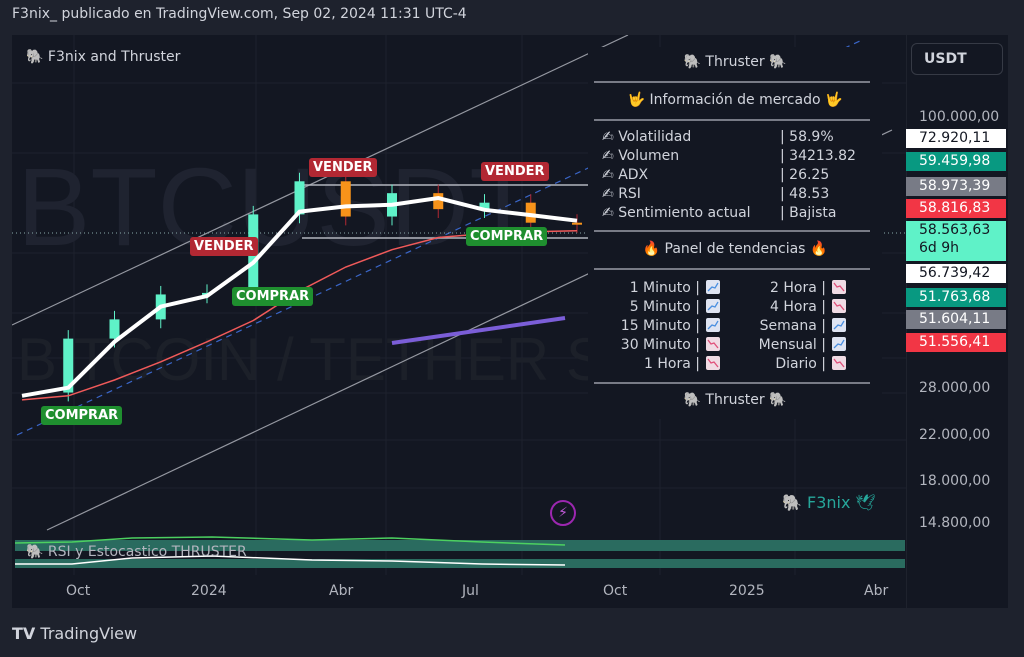  Describe the element at coordinates (470, 591) in the screenshot. I see `time-axis-label: Jul` at that location.